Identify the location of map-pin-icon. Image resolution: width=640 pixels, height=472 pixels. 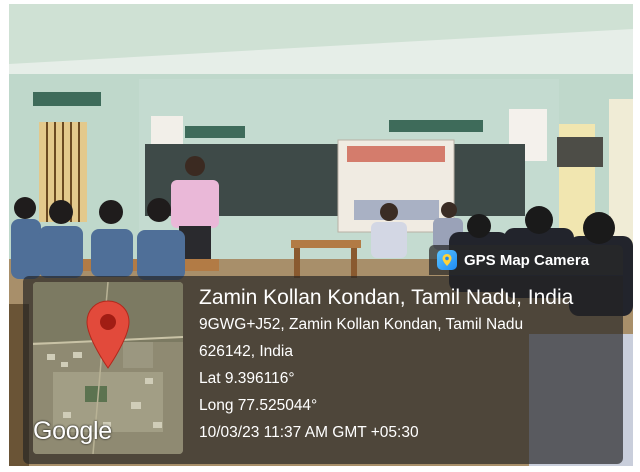
(108, 337).